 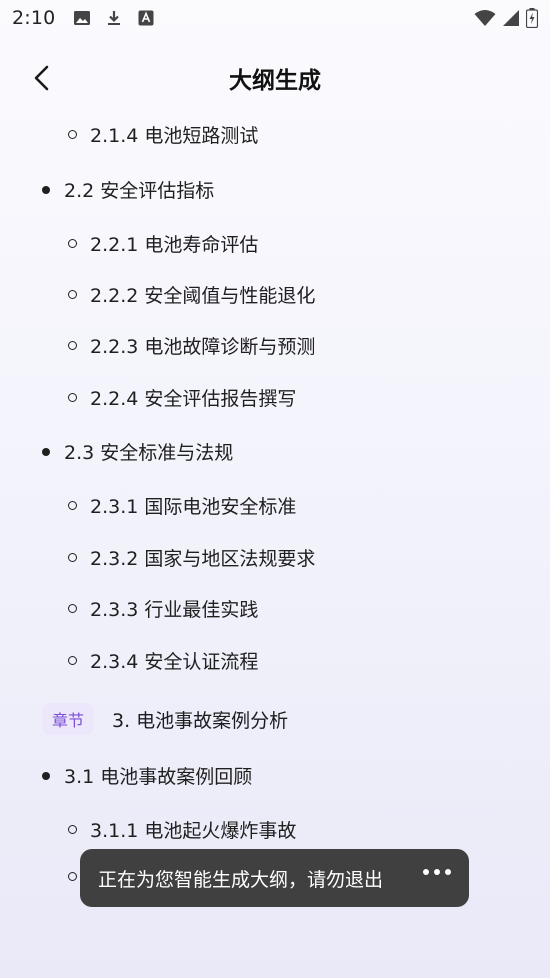 What do you see at coordinates (437, 872) in the screenshot?
I see `more-dots-icon` at bounding box center [437, 872].